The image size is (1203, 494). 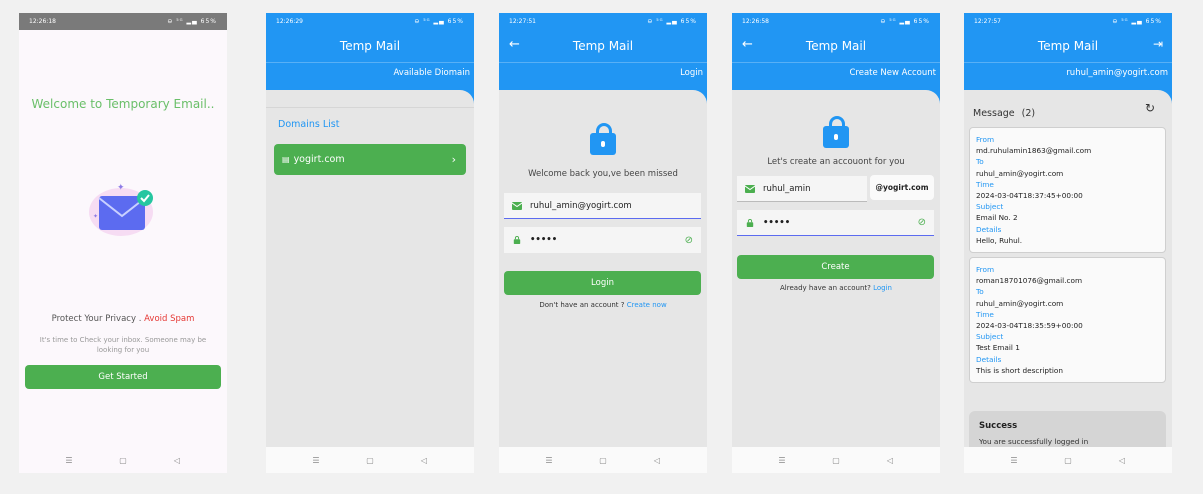 I want to click on email-illustration-icon: ✦ ✦, so click(x=121, y=209).